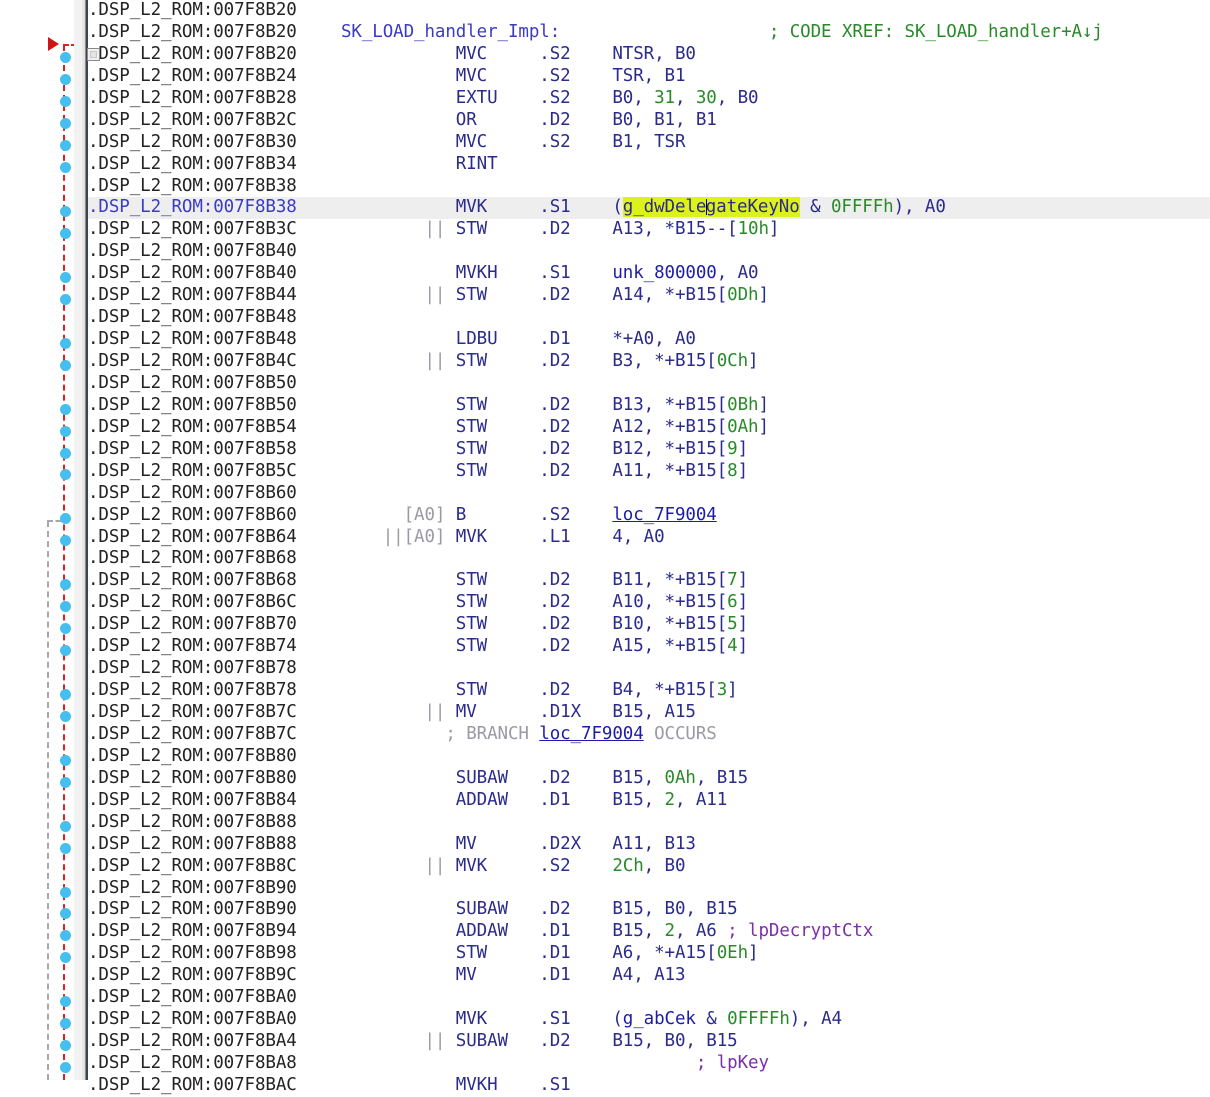 The width and height of the screenshot is (1210, 1097). Describe the element at coordinates (648, 142) in the screenshot. I see `operands: B1, TSR` at that location.